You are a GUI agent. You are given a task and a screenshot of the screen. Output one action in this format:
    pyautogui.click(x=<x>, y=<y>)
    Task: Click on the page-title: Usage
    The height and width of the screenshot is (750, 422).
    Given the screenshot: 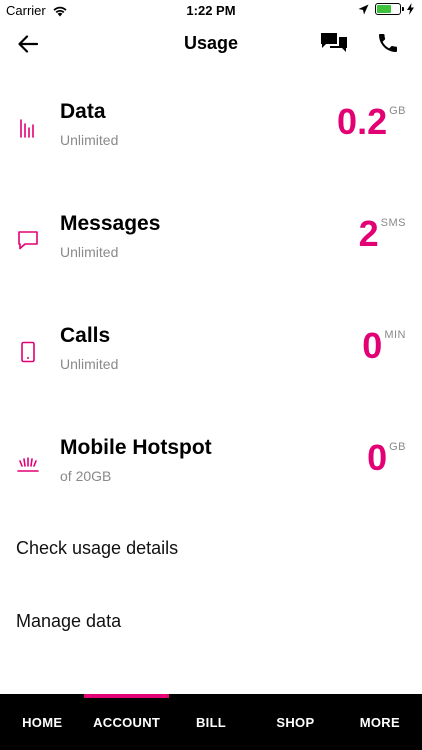 What is the action you would take?
    pyautogui.click(x=211, y=43)
    